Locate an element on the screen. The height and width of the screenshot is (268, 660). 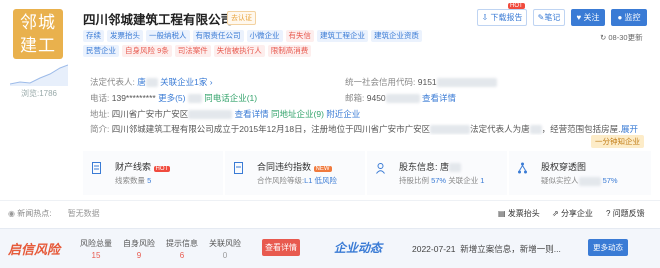
email-row: 邮箱: 9450 查看详情 is located at coordinates (401, 98).